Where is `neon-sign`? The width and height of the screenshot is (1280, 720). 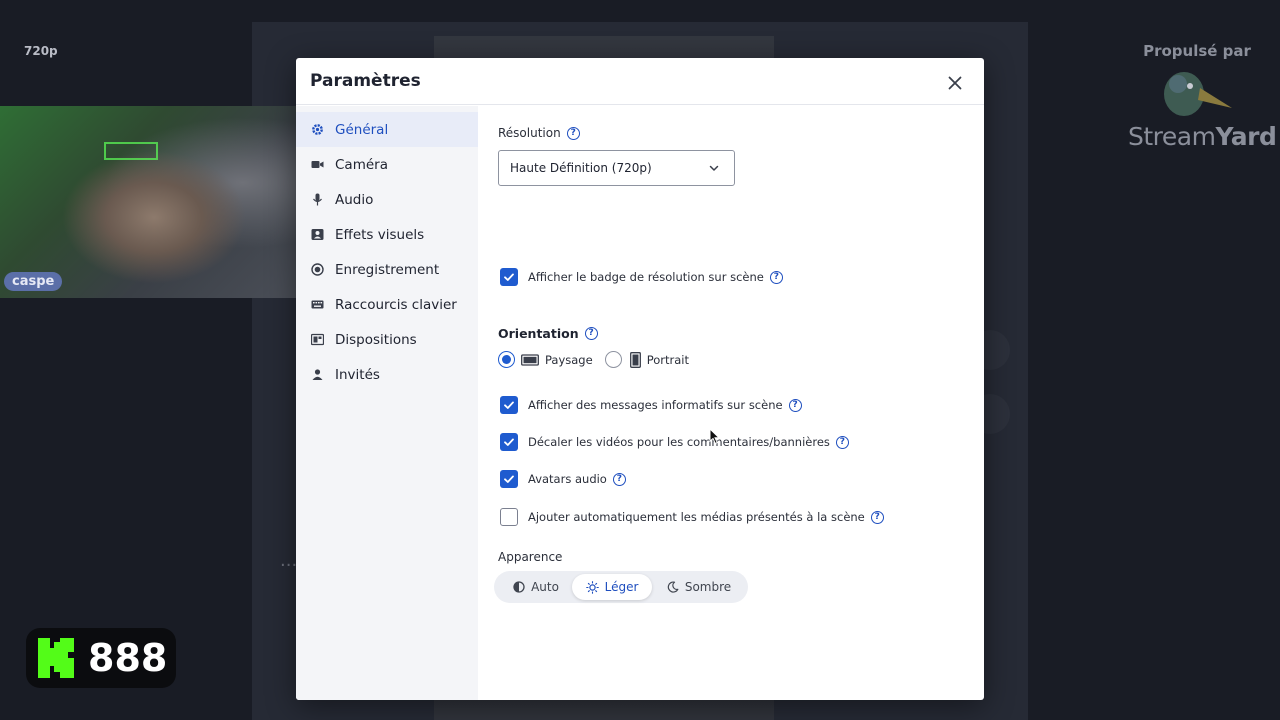 neon-sign is located at coordinates (131, 151).